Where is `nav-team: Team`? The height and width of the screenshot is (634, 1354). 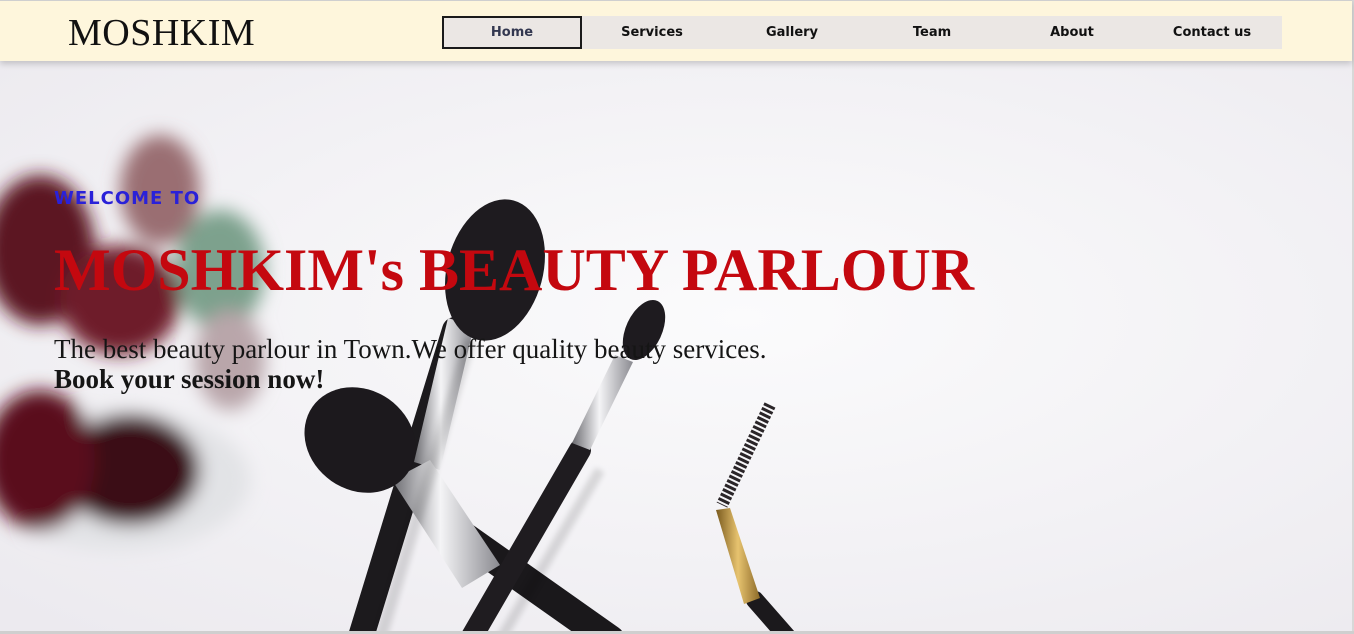
nav-team: Team is located at coordinates (932, 32).